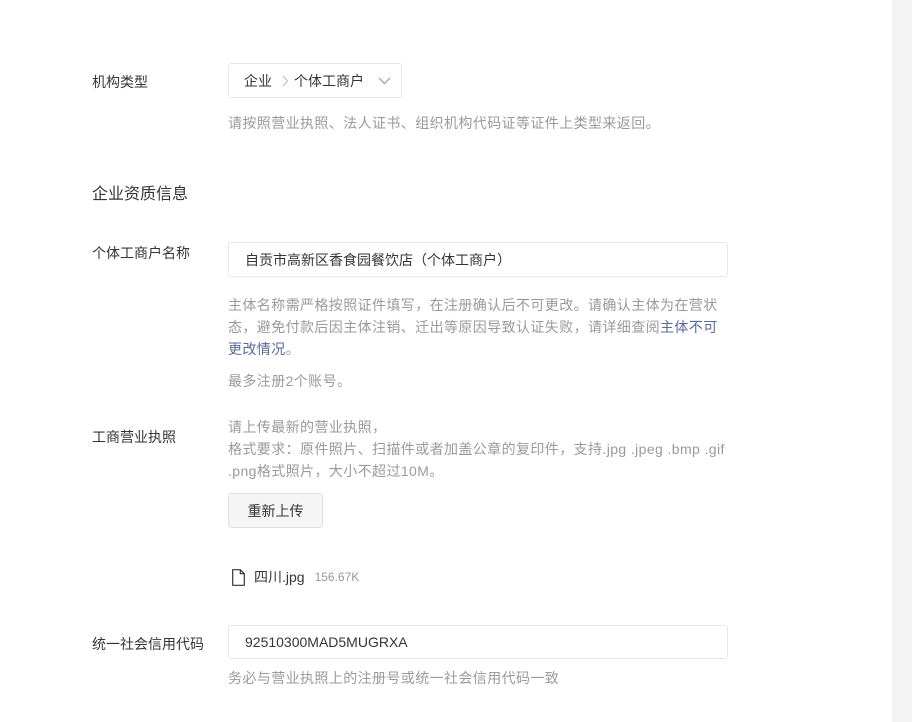 The width and height of the screenshot is (912, 722). What do you see at coordinates (478, 259) in the screenshot?
I see `business-name-input` at bounding box center [478, 259].